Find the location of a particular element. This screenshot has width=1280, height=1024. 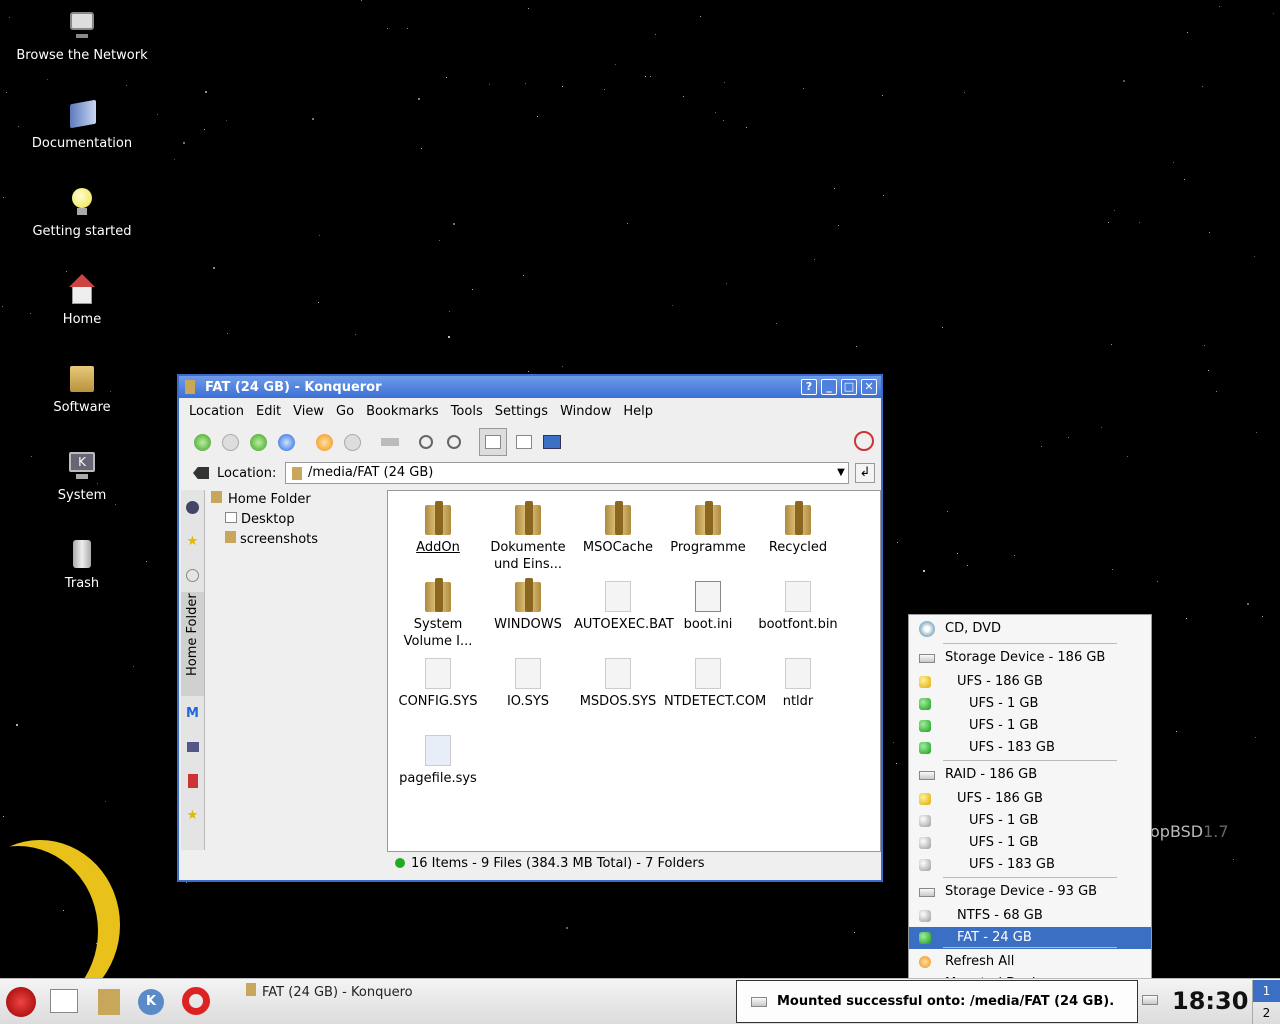

help-lifebuoy-icon is located at coordinates (197, 1002).